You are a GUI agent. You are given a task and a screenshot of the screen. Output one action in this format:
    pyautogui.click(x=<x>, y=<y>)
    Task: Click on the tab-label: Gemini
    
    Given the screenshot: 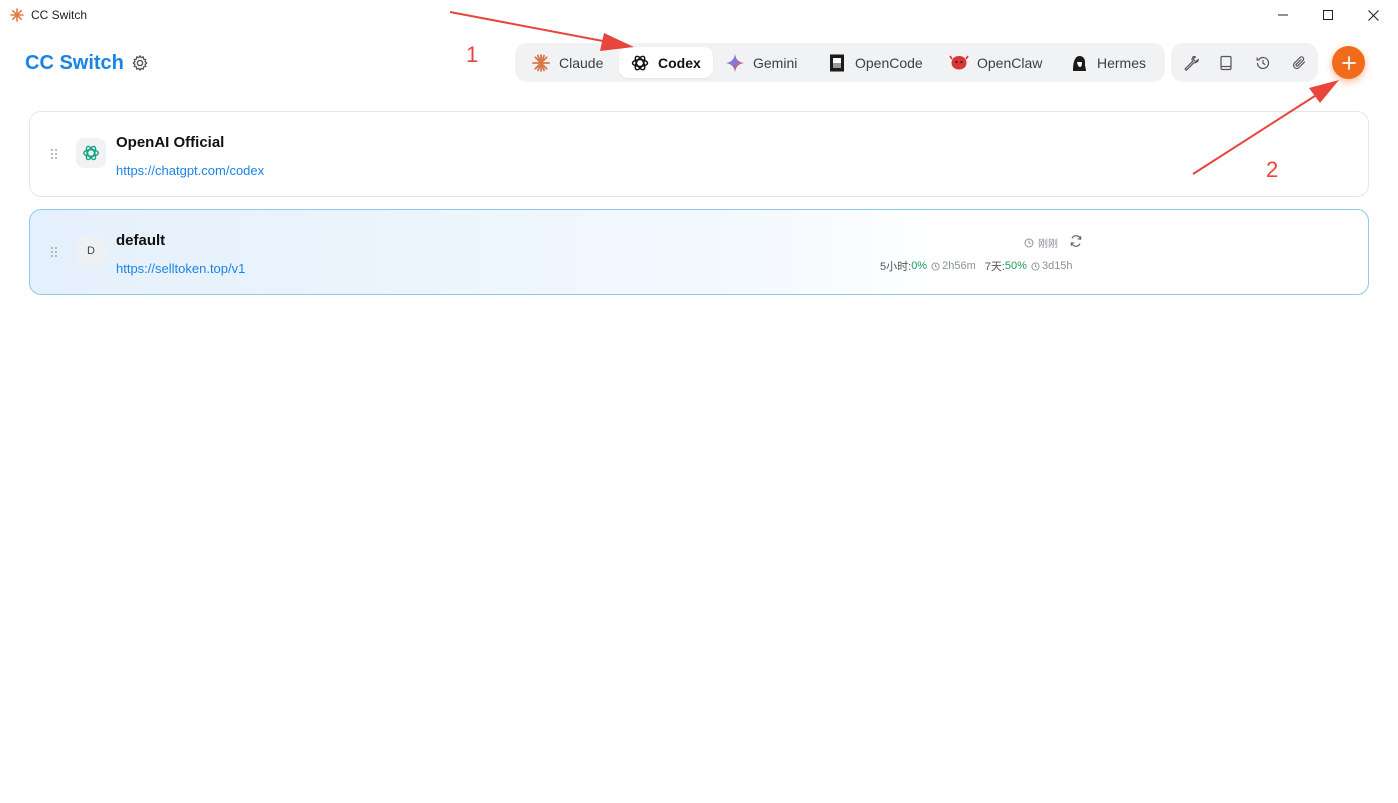 What is the action you would take?
    pyautogui.click(x=775, y=62)
    